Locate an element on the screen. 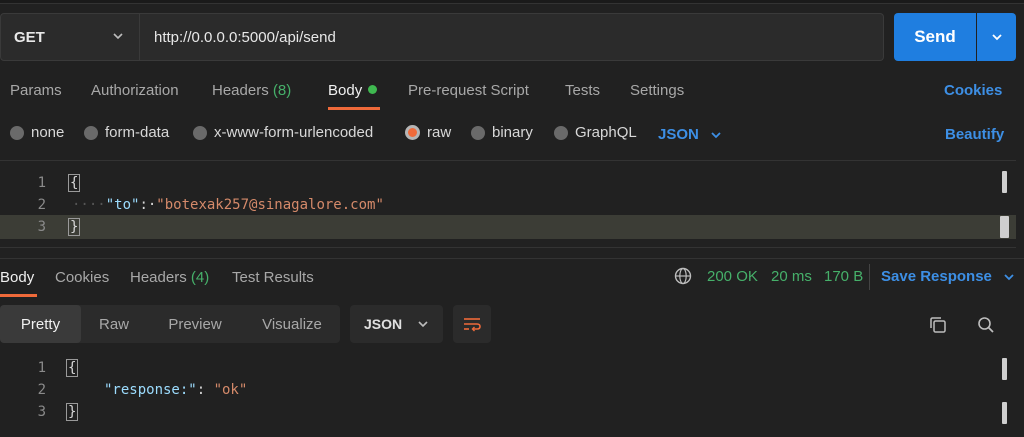 Image resolution: width=1024 pixels, height=437 pixels. tab-settings: Settings is located at coordinates (657, 90).